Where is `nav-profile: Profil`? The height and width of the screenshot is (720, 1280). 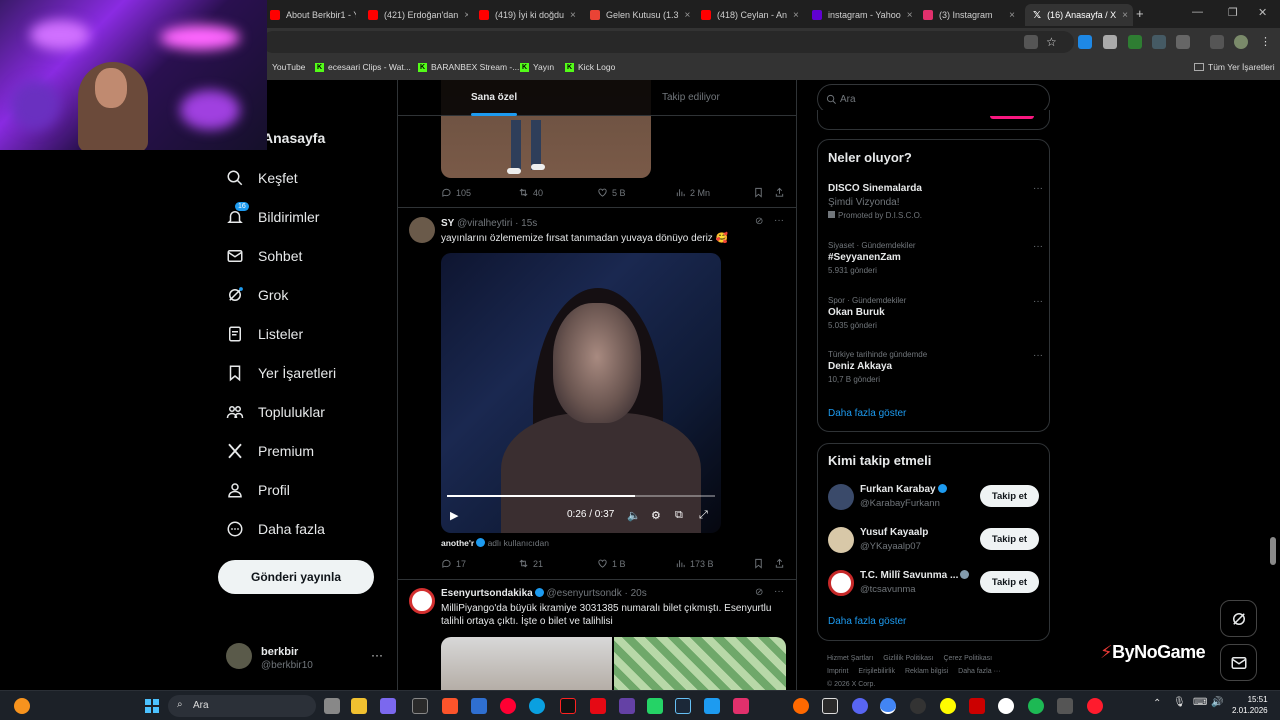
nav-profile: Profil is located at coordinates (258, 490).